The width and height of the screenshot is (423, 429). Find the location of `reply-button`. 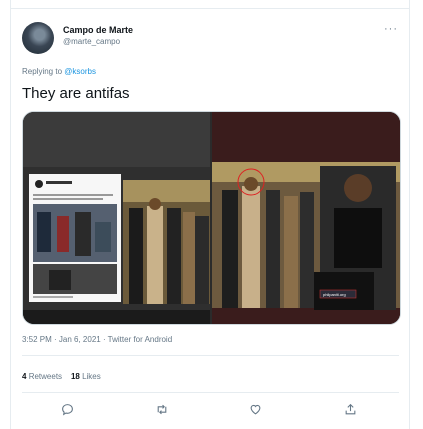

reply-button is located at coordinates (67, 409).